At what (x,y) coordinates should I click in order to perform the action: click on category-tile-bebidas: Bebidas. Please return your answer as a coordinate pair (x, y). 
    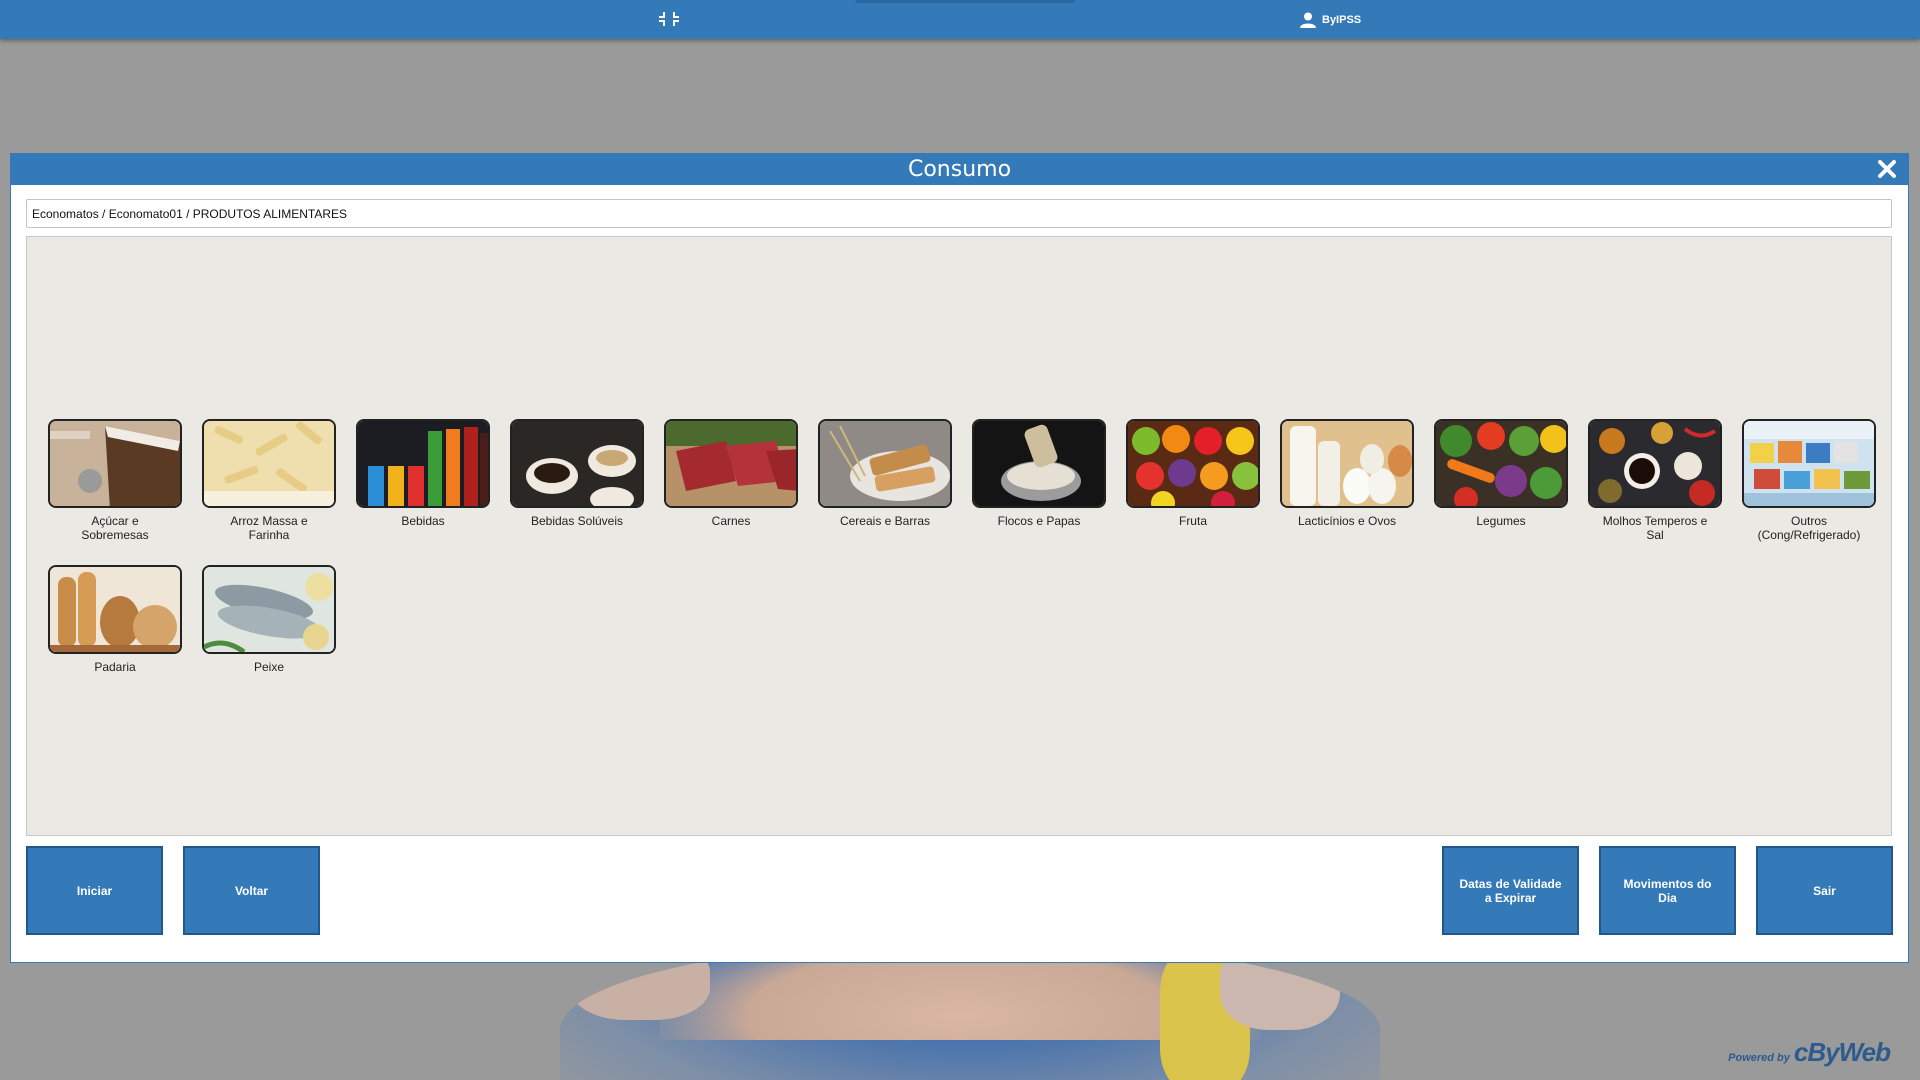
    Looking at the image, I should click on (423, 473).